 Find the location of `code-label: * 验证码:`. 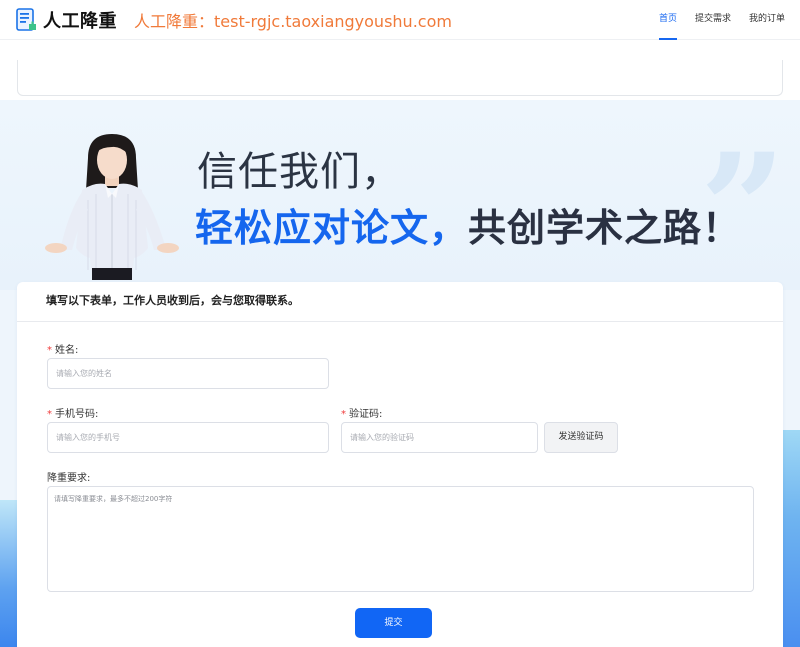

code-label: * 验证码: is located at coordinates (362, 414).